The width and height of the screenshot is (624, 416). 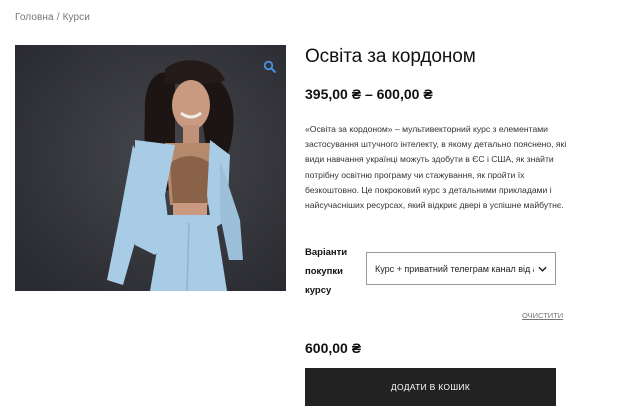 What do you see at coordinates (333, 348) in the screenshot?
I see `selected-price: 600,00 ₴` at bounding box center [333, 348].